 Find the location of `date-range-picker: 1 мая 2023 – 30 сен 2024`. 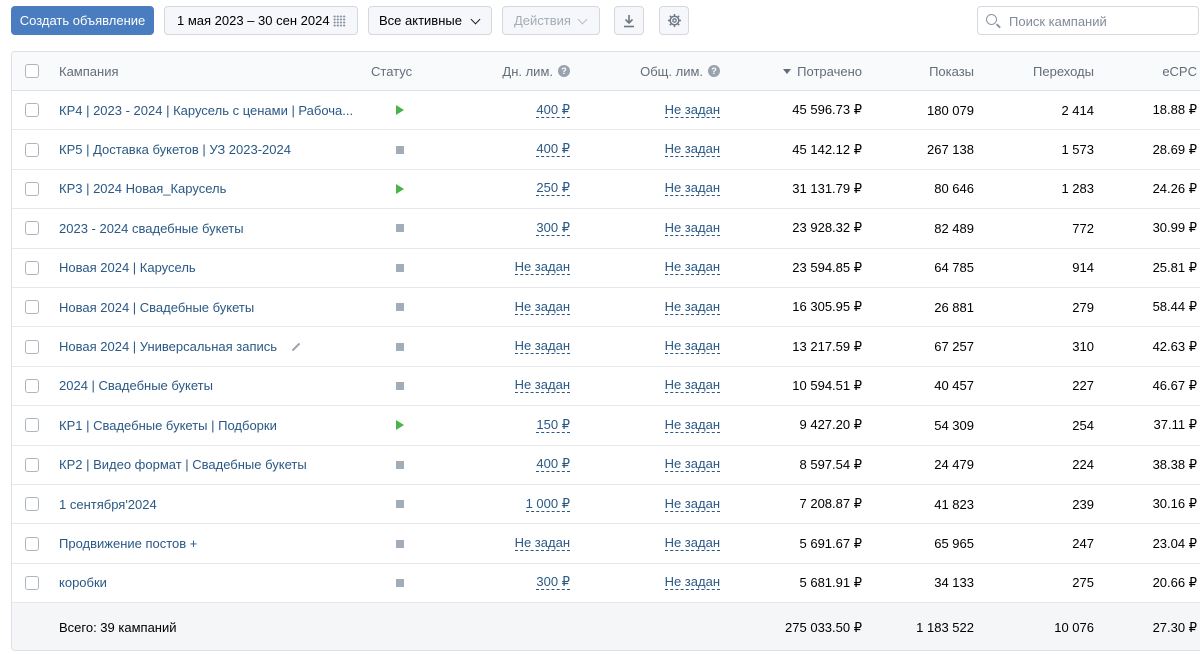

date-range-picker: 1 мая 2023 – 30 сен 2024 is located at coordinates (261, 20).